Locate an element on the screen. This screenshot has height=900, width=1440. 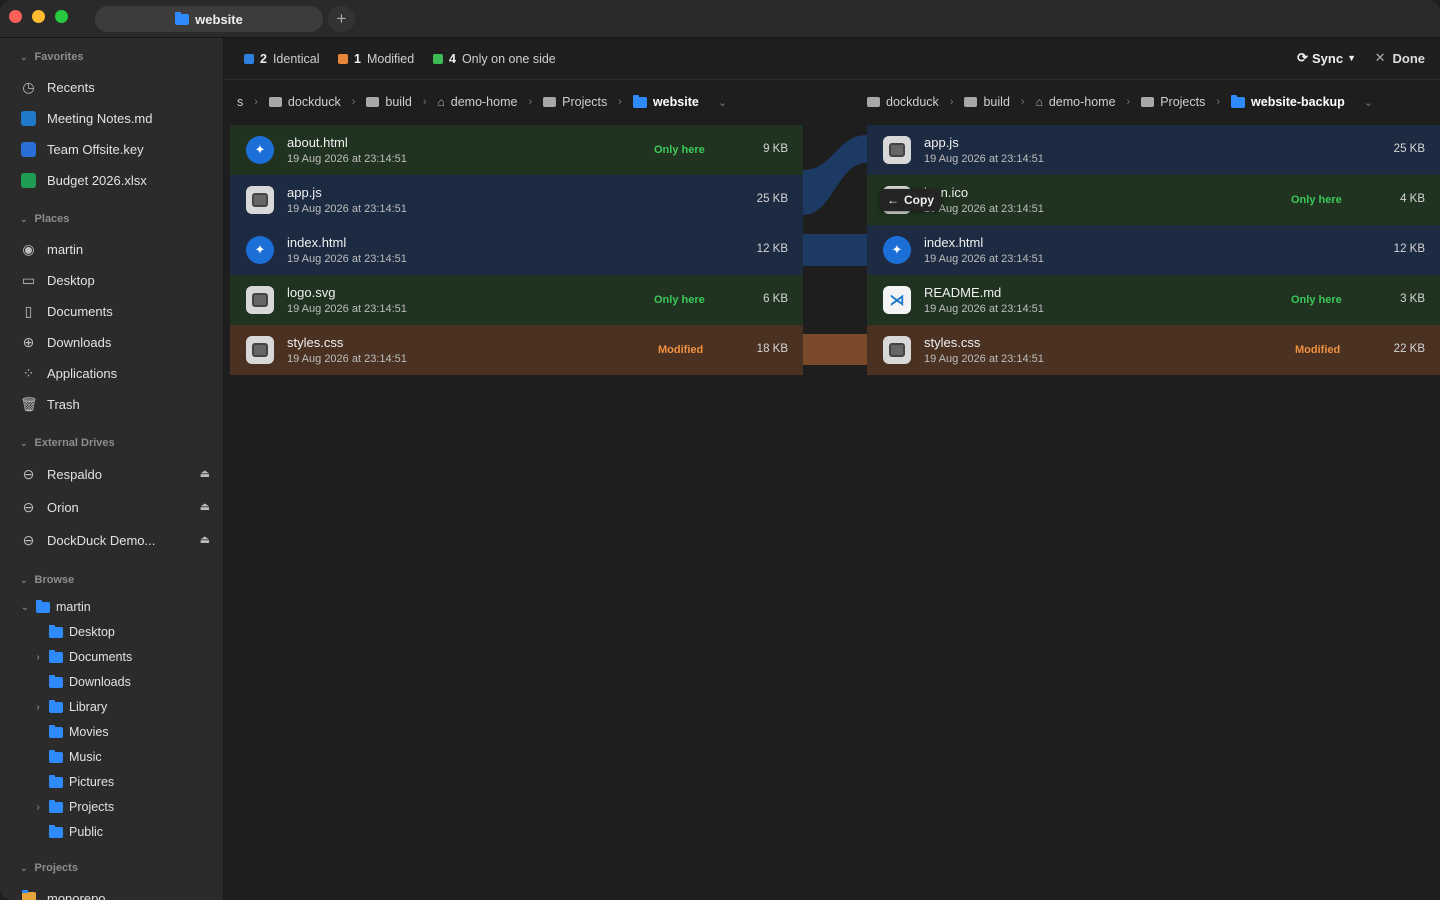
title-bar: website + is located at coordinates (720, 19).